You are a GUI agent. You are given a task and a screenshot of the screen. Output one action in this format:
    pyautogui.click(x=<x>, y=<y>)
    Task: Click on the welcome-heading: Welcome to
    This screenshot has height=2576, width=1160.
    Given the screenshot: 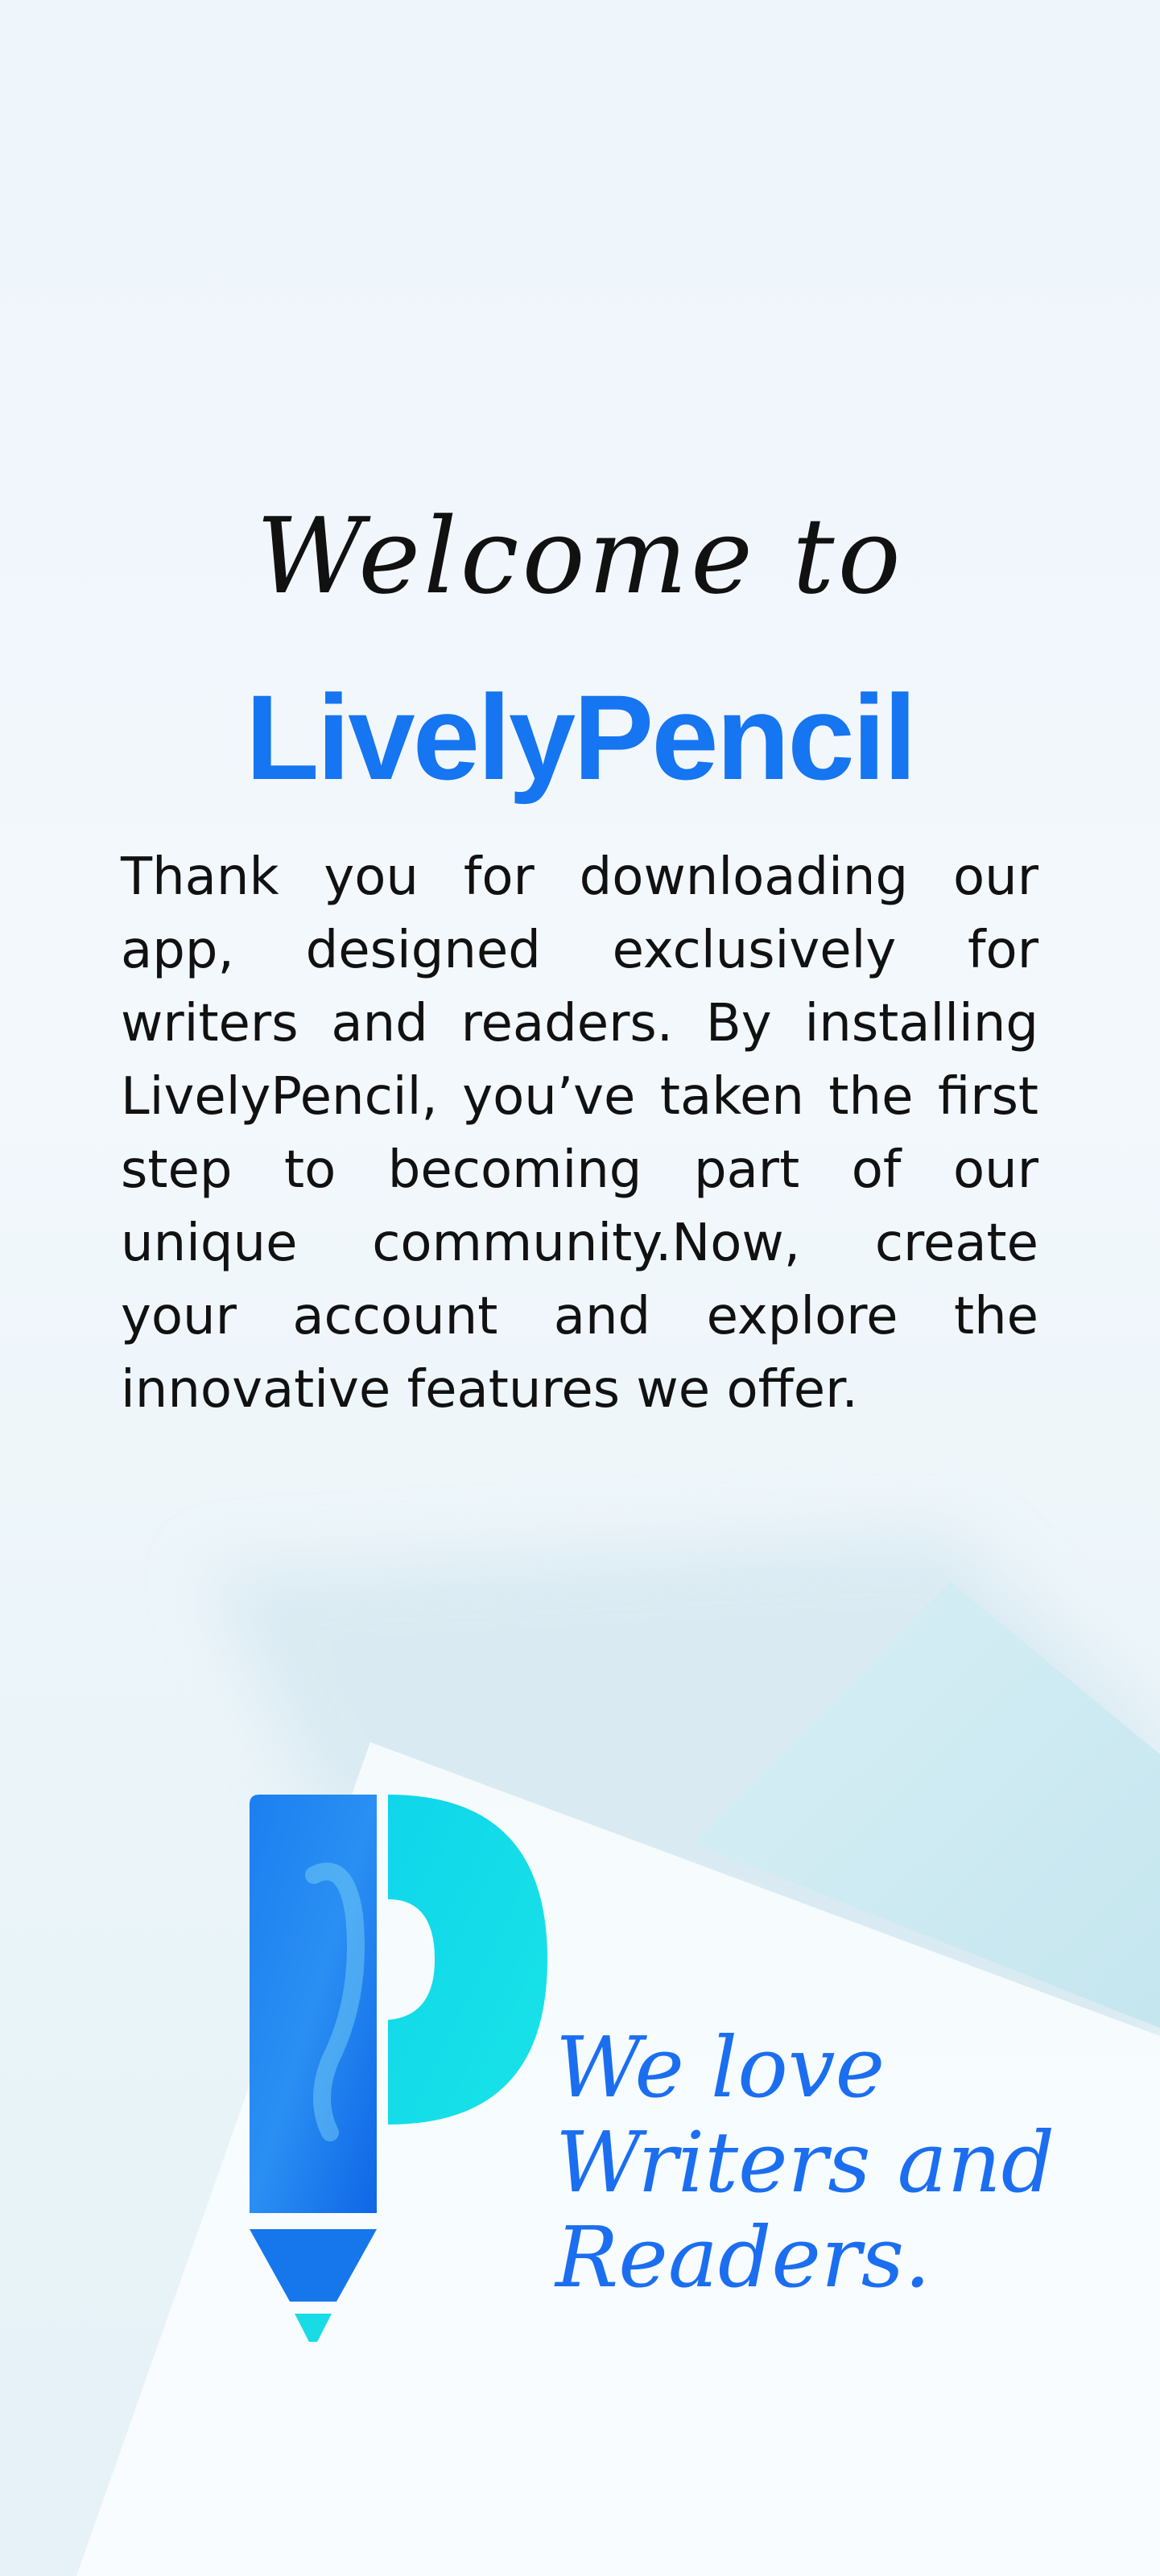 What is the action you would take?
    pyautogui.click(x=580, y=556)
    